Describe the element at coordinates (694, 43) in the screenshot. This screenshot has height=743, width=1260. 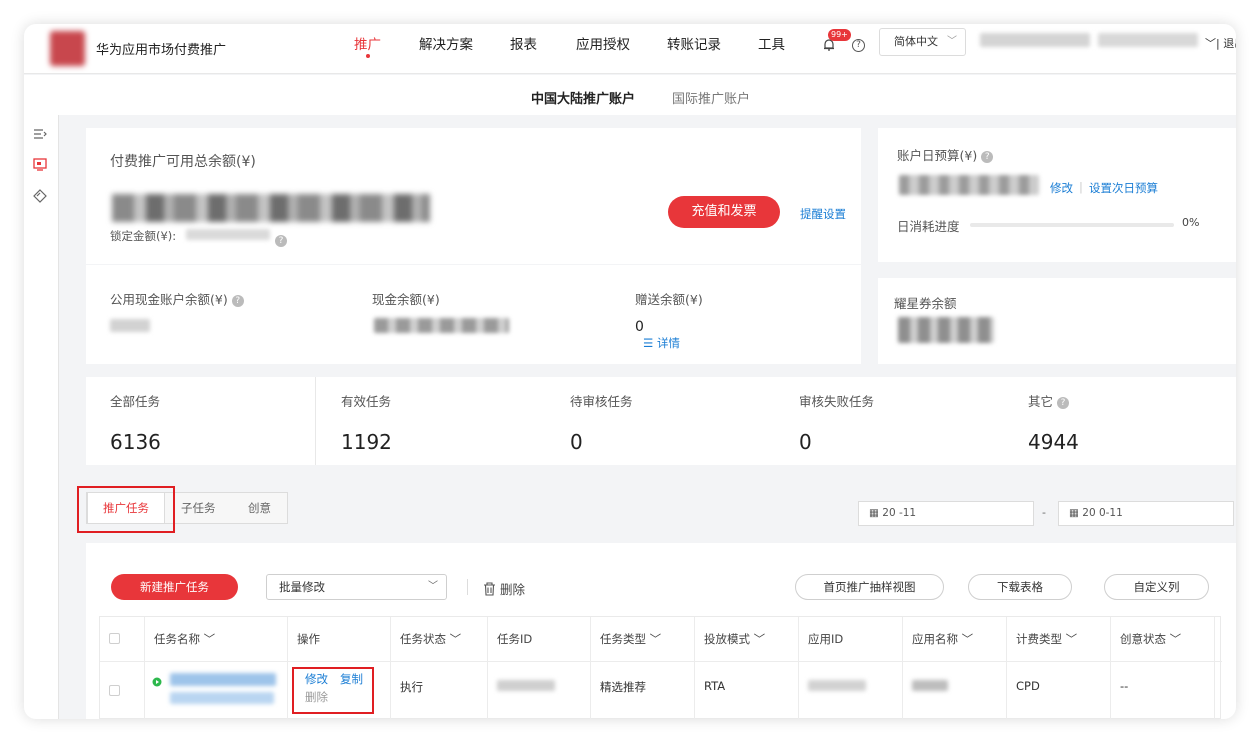
I see `nav-transfer-records: 转账记录` at that location.